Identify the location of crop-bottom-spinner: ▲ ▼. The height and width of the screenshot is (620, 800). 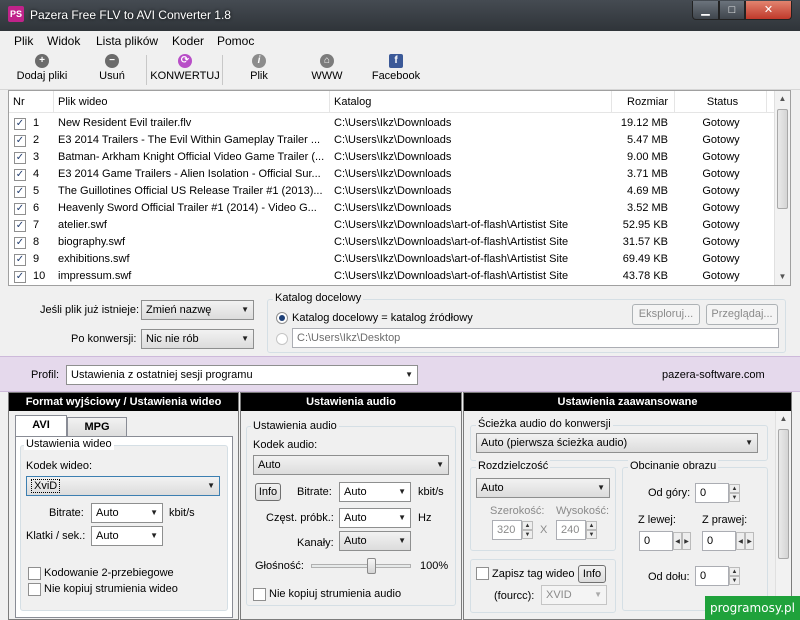
(734, 576).